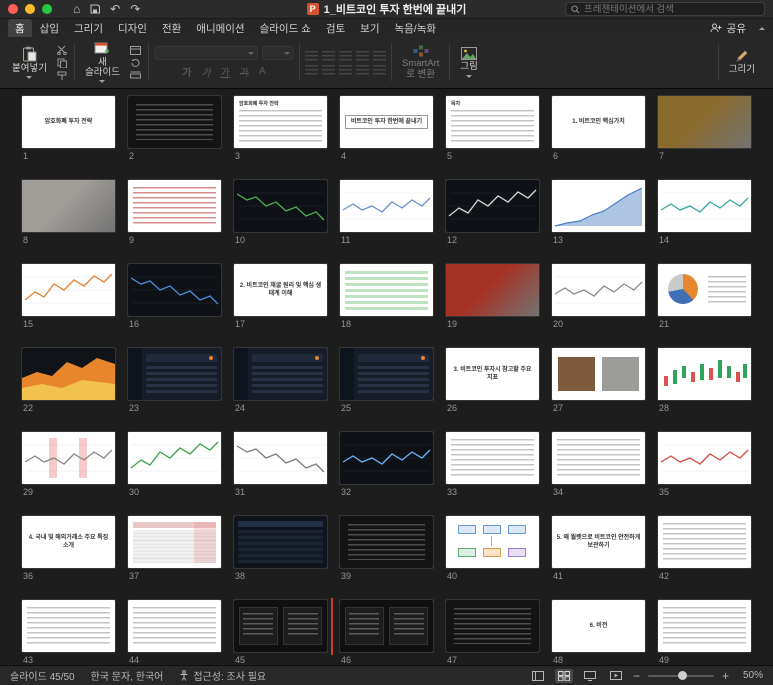  Describe the element at coordinates (222, 675) in the screenshot. I see `accessibility-status: 접근성: 조사 필요` at that location.